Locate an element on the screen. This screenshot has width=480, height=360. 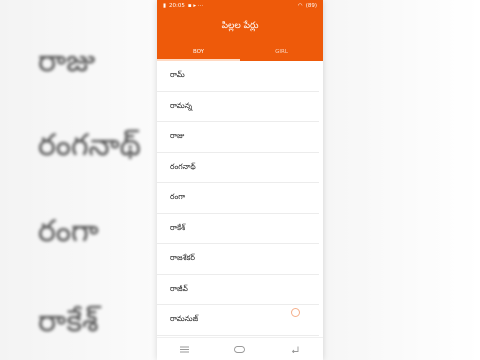
tab-girl: GIRL is located at coordinates (281, 51).